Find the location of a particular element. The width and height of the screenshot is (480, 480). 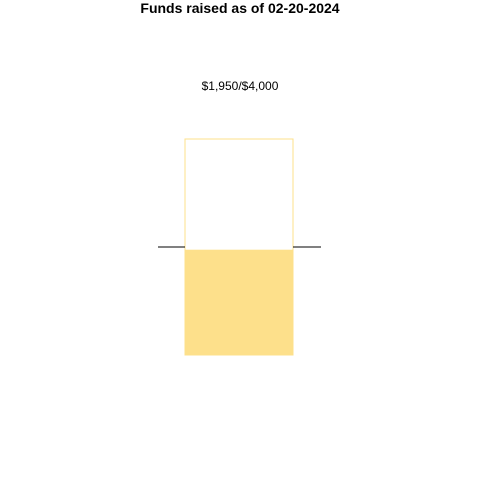

raised-bar is located at coordinates (239, 302).